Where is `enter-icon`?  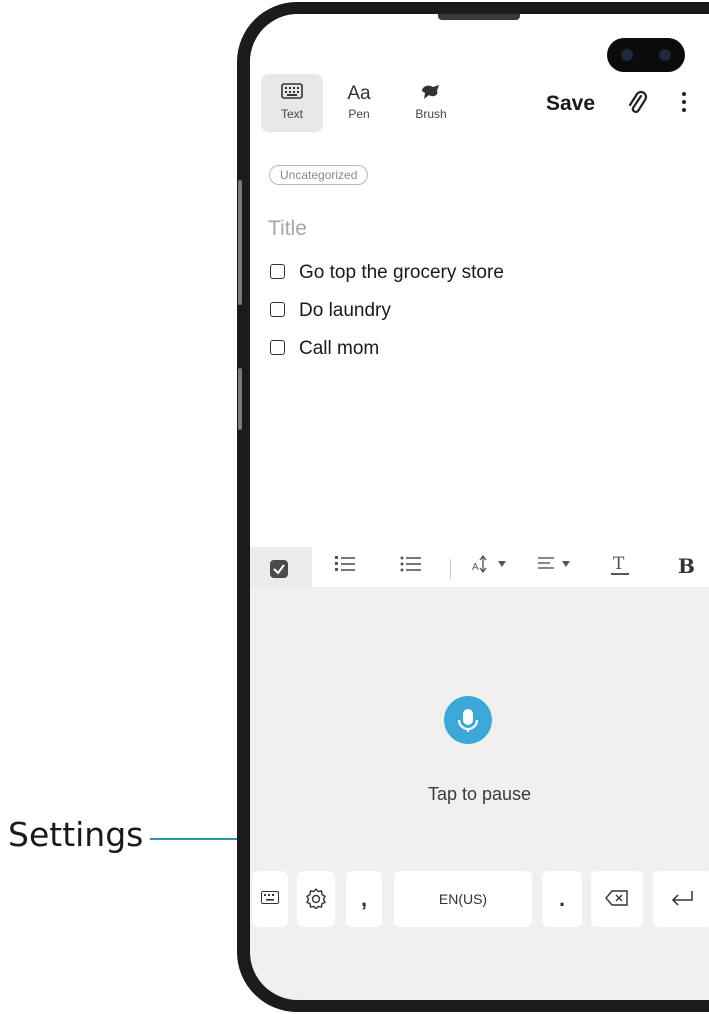
enter-icon is located at coordinates (683, 899).